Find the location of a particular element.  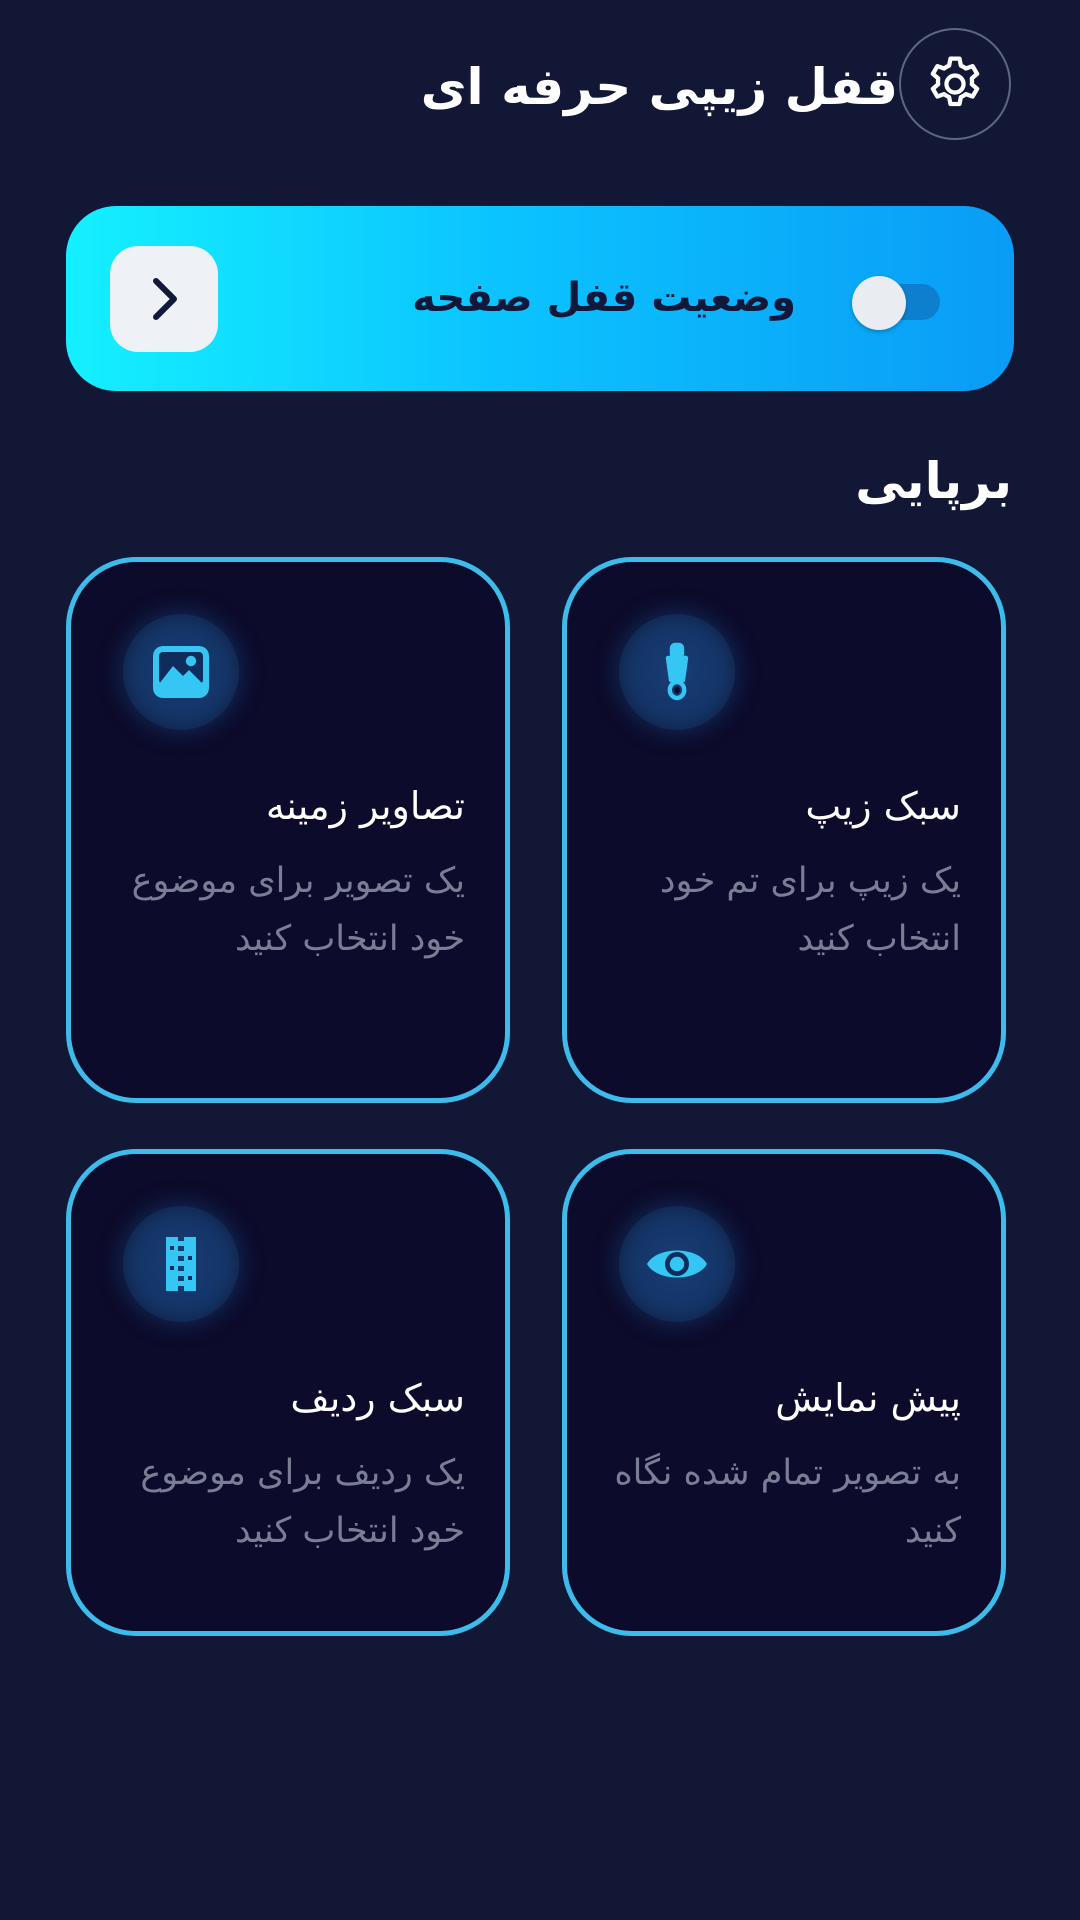

card-title: تصاویر زمینه is located at coordinates (365, 806).